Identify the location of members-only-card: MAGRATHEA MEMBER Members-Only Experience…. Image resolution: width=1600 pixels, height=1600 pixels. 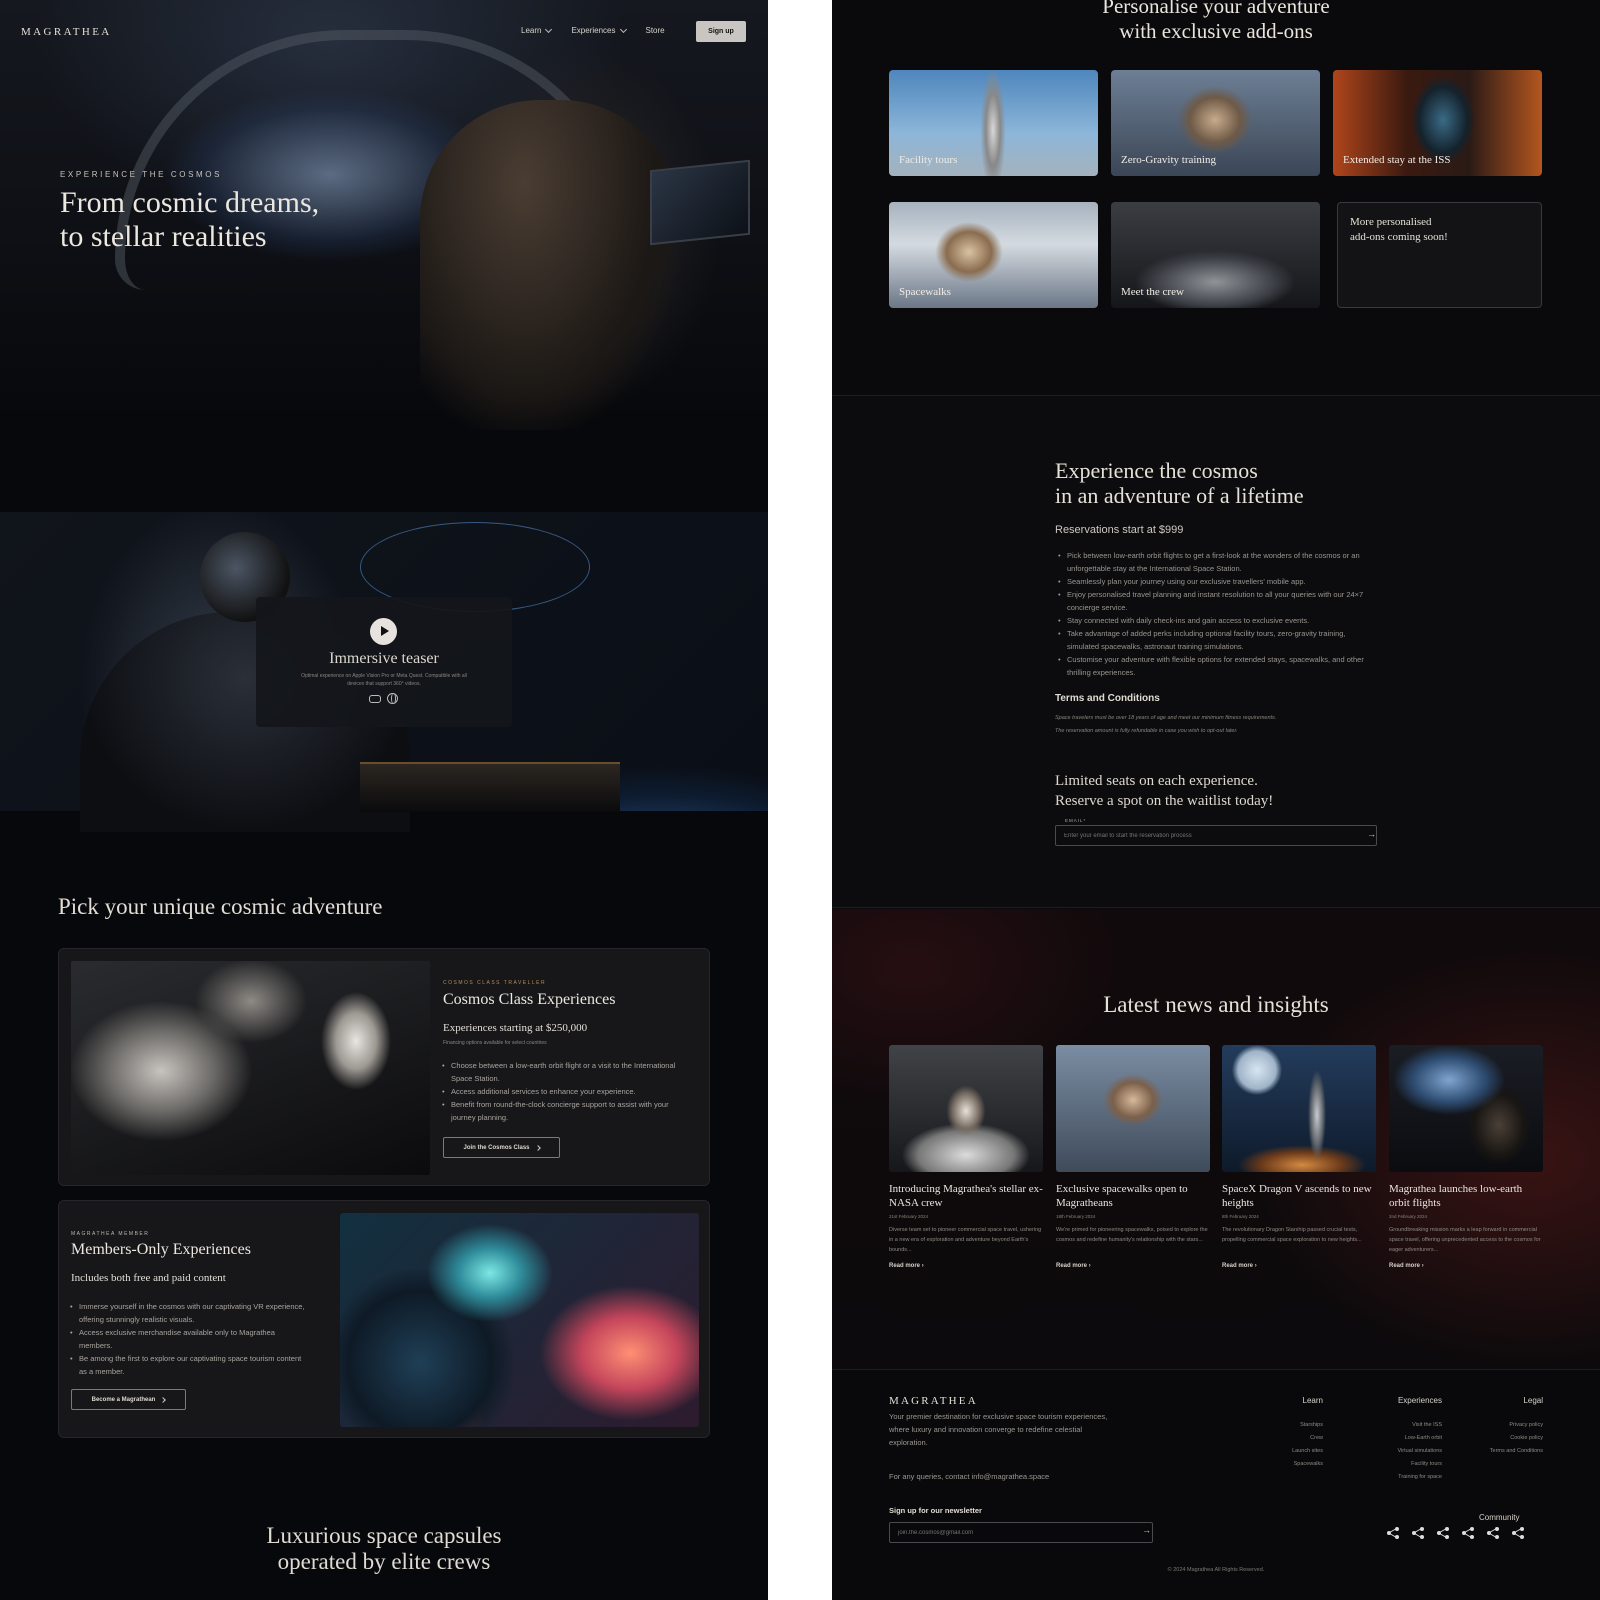
(384, 1319).